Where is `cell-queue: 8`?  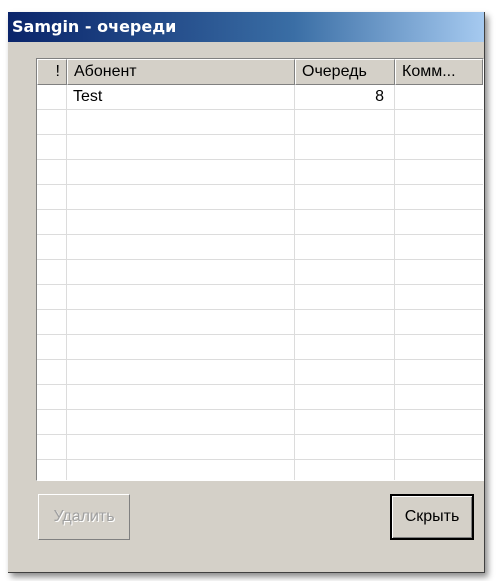
cell-queue: 8 is located at coordinates (345, 97).